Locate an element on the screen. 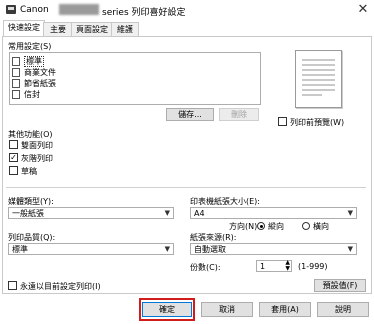  envelope-icon is located at coordinates (16, 94).